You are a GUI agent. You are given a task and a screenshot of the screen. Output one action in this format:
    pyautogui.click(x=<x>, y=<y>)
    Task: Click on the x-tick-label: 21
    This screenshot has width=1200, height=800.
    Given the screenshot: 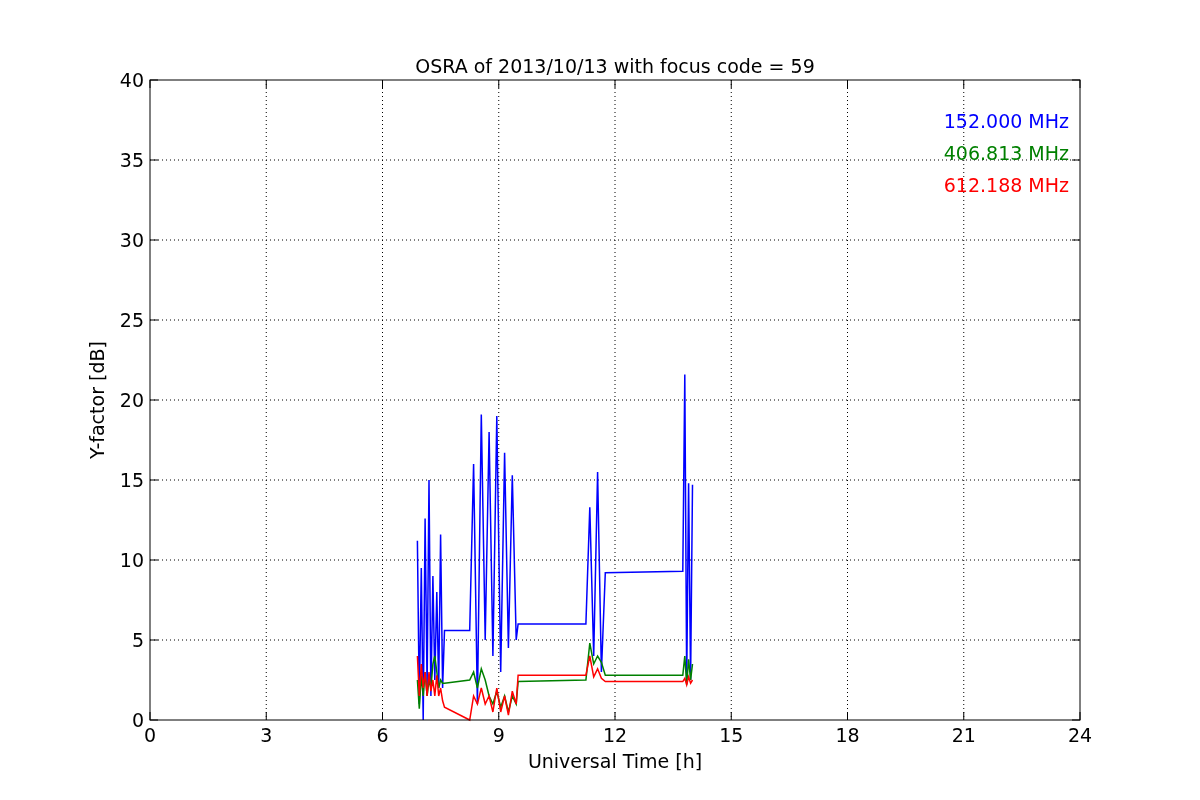 What is the action you would take?
    pyautogui.click(x=963, y=735)
    